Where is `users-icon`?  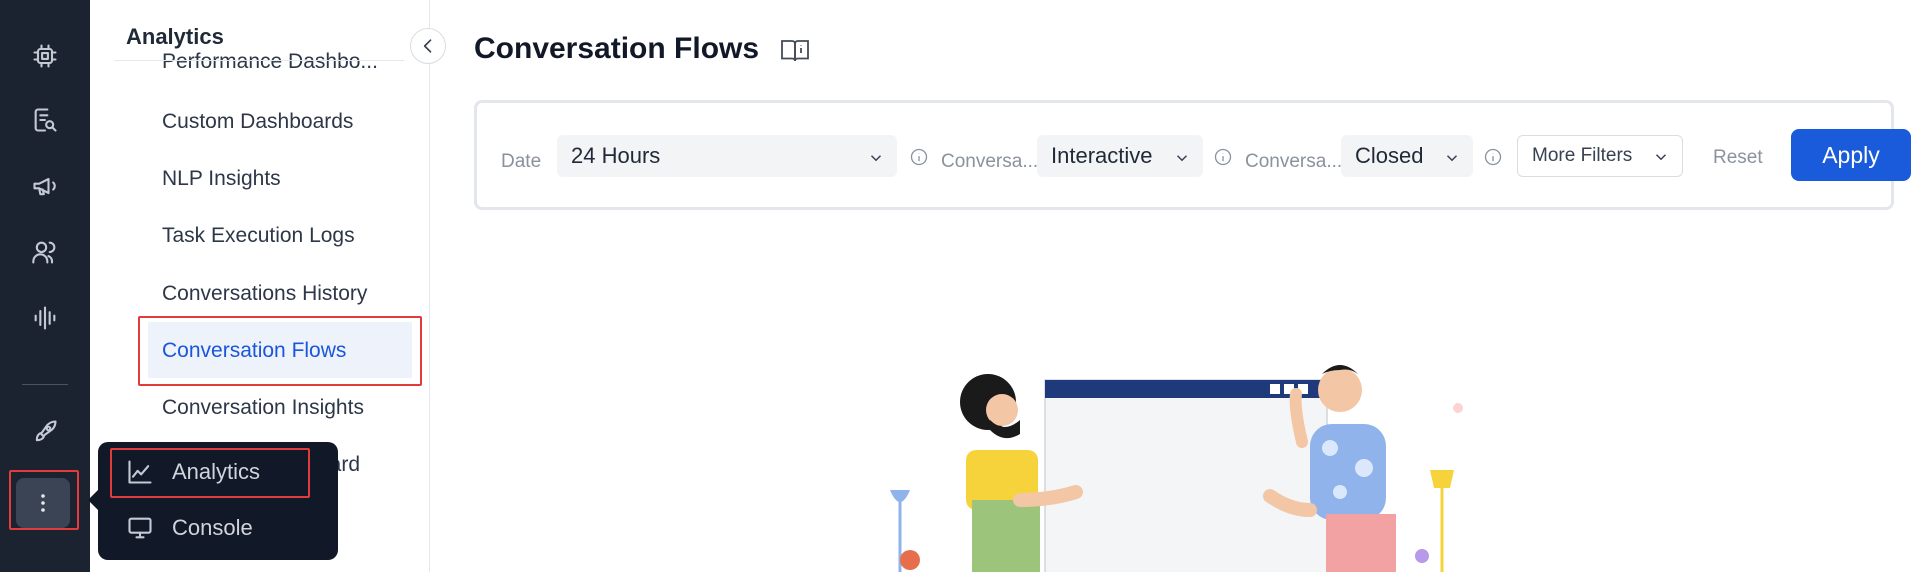
users-icon is located at coordinates (45, 252).